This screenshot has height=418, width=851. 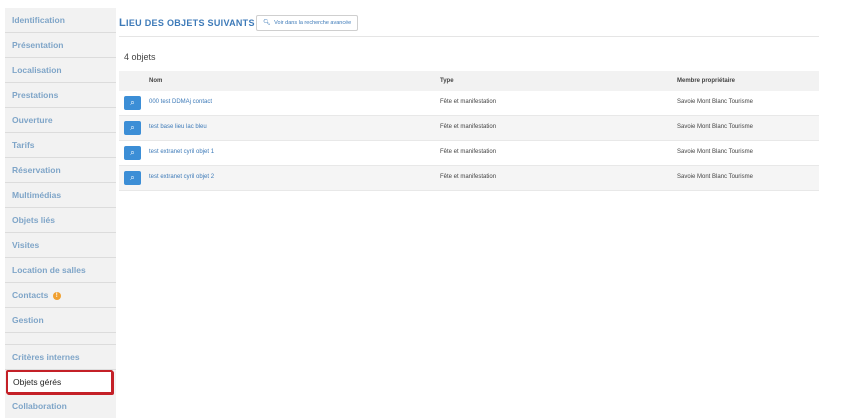 I want to click on warning-icon: !, so click(x=56, y=296).